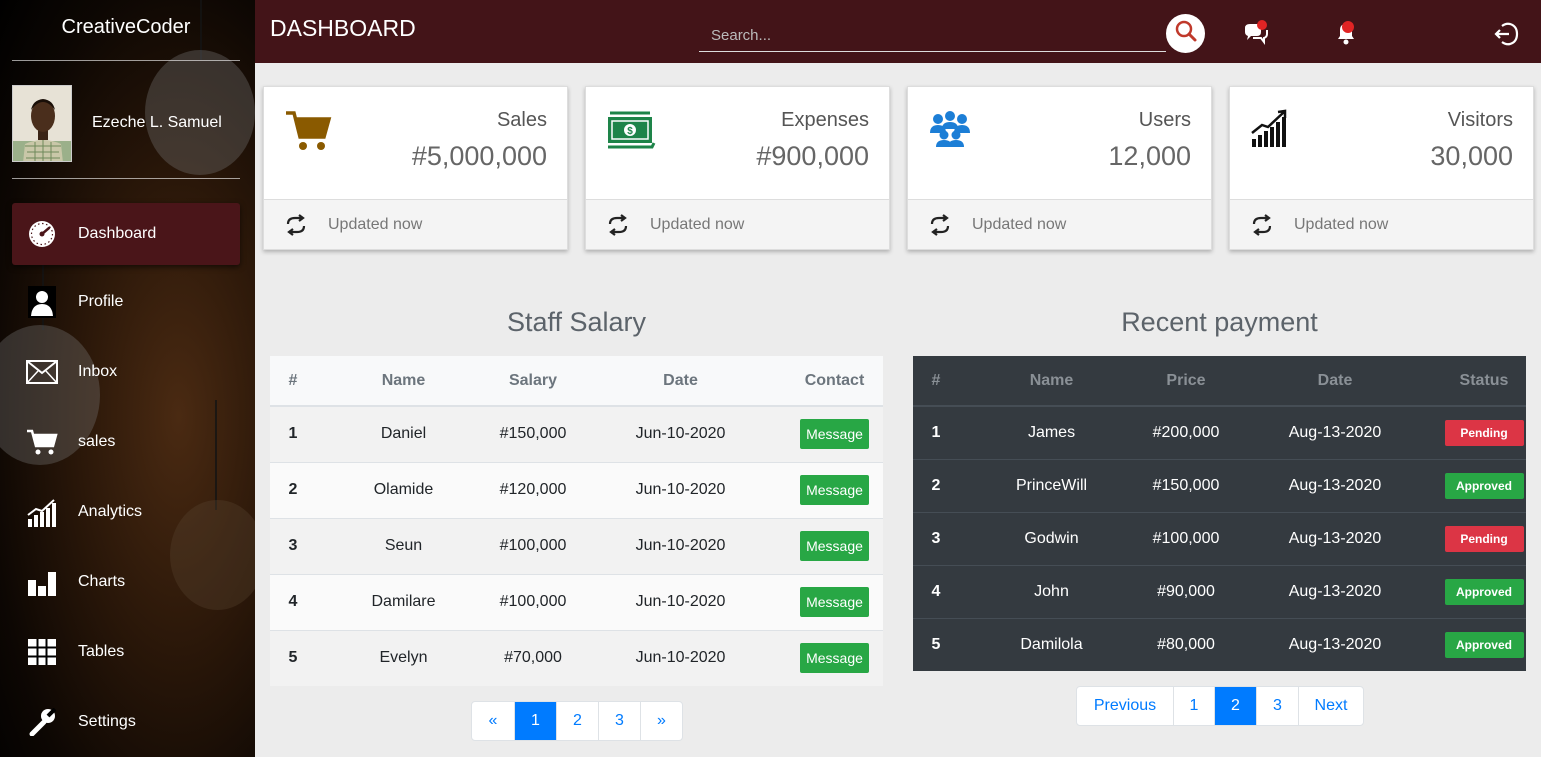  Describe the element at coordinates (1185, 33) in the screenshot. I see `search-button` at that location.